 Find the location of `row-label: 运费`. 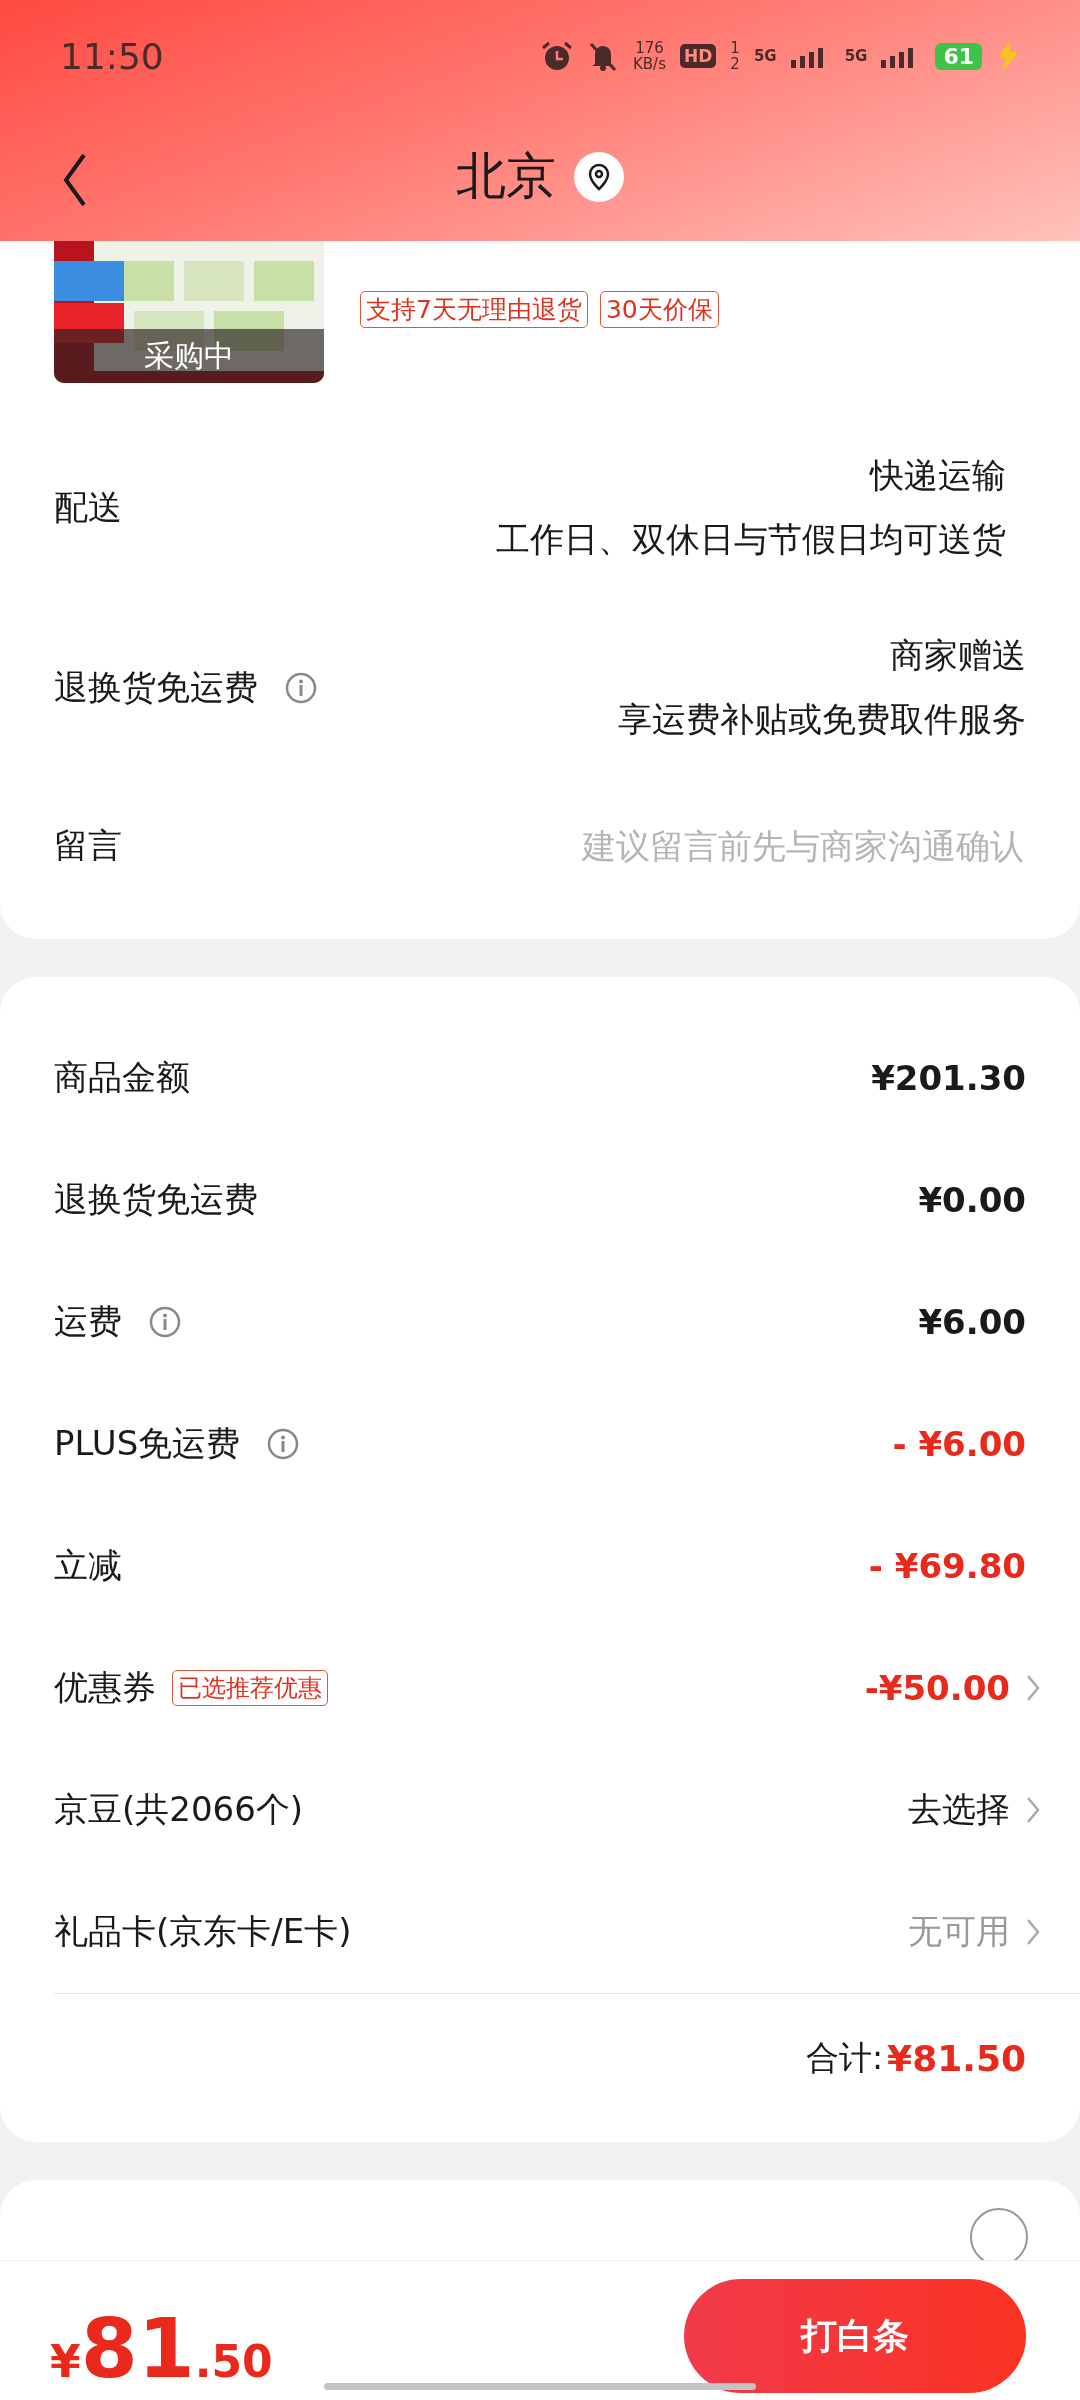

row-label: 运费 is located at coordinates (88, 1321).